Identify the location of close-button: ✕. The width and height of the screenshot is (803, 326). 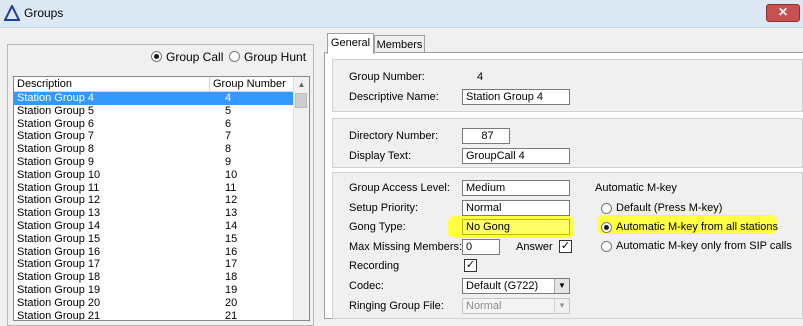
(783, 13).